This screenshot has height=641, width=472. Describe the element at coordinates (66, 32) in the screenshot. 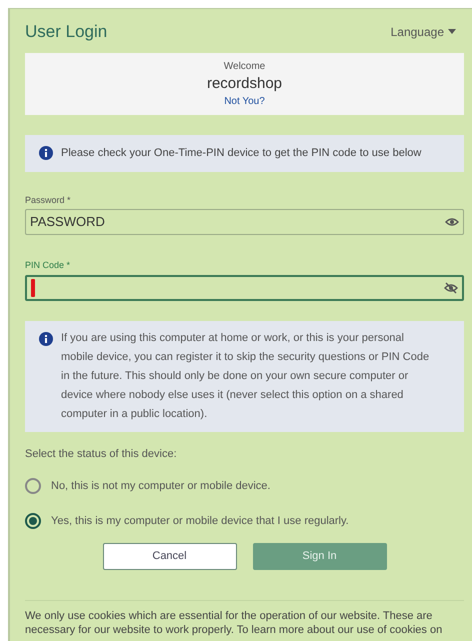

I see `page-title: User Login` at that location.